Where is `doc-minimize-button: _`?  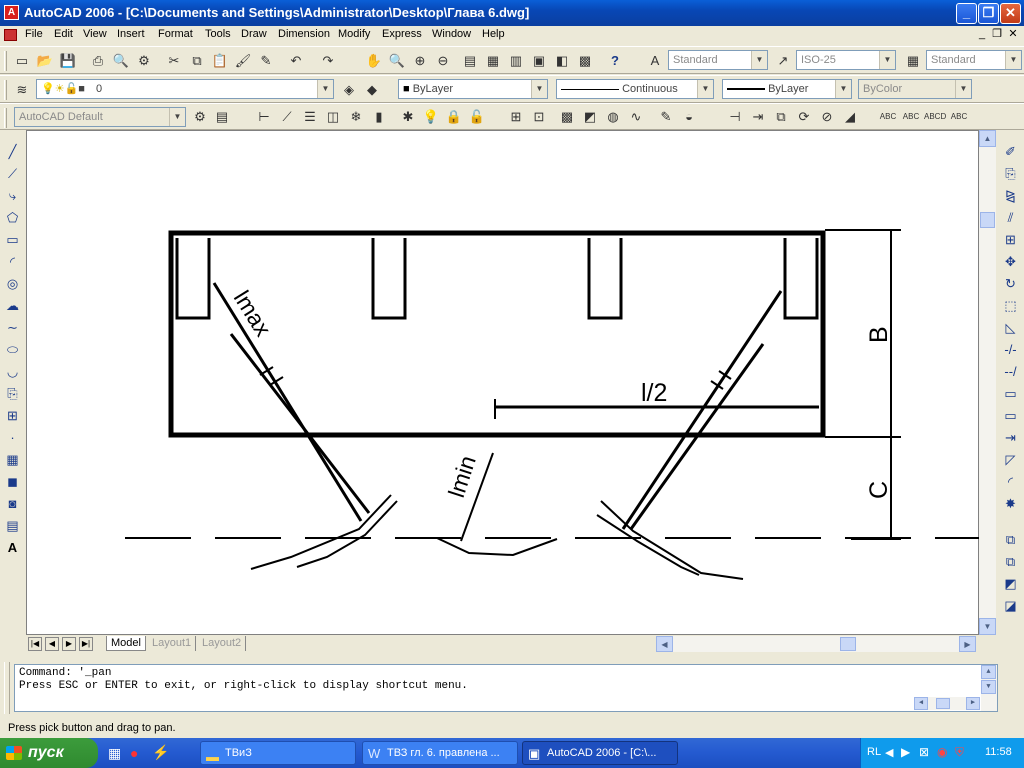
doc-minimize-button: _ is located at coordinates (982, 35).